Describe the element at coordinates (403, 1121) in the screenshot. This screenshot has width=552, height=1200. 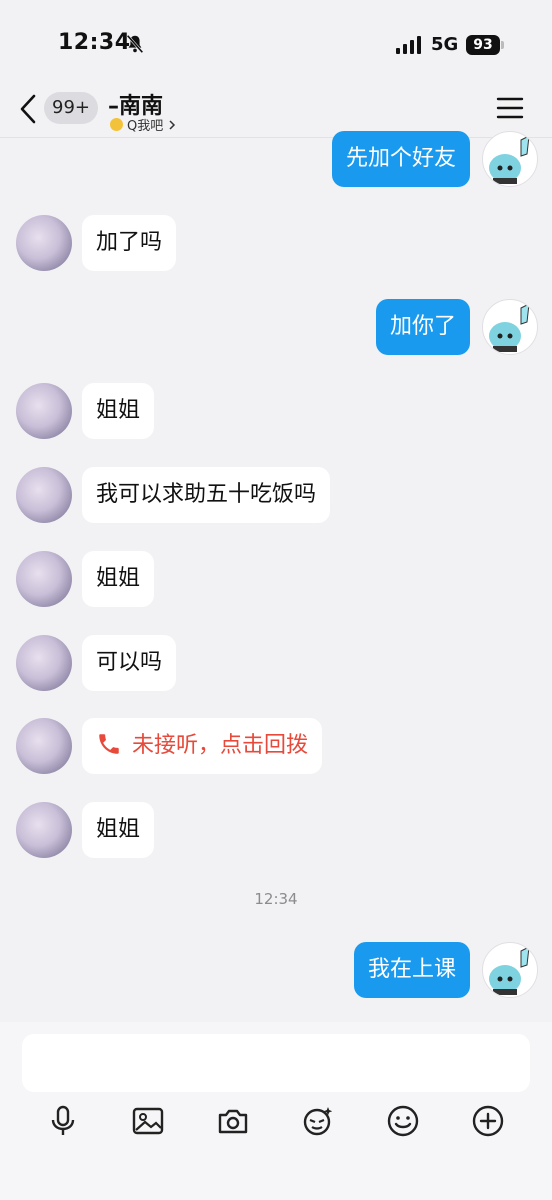
I see `emoji-icon` at that location.